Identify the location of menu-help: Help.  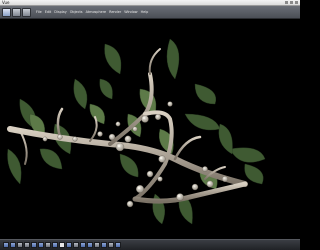
(145, 12).